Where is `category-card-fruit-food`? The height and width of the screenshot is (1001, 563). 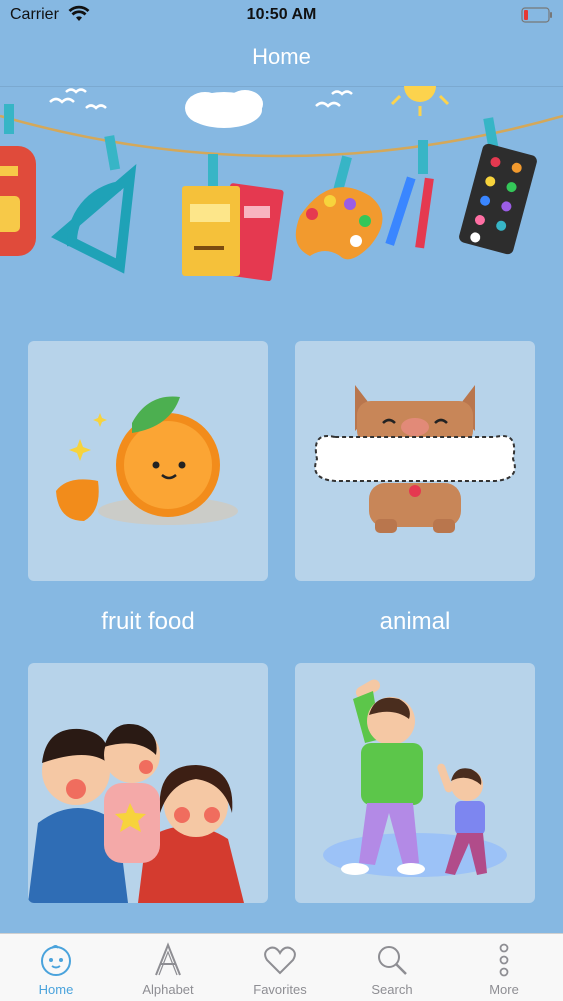
category-card-fruit-food is located at coordinates (148, 461).